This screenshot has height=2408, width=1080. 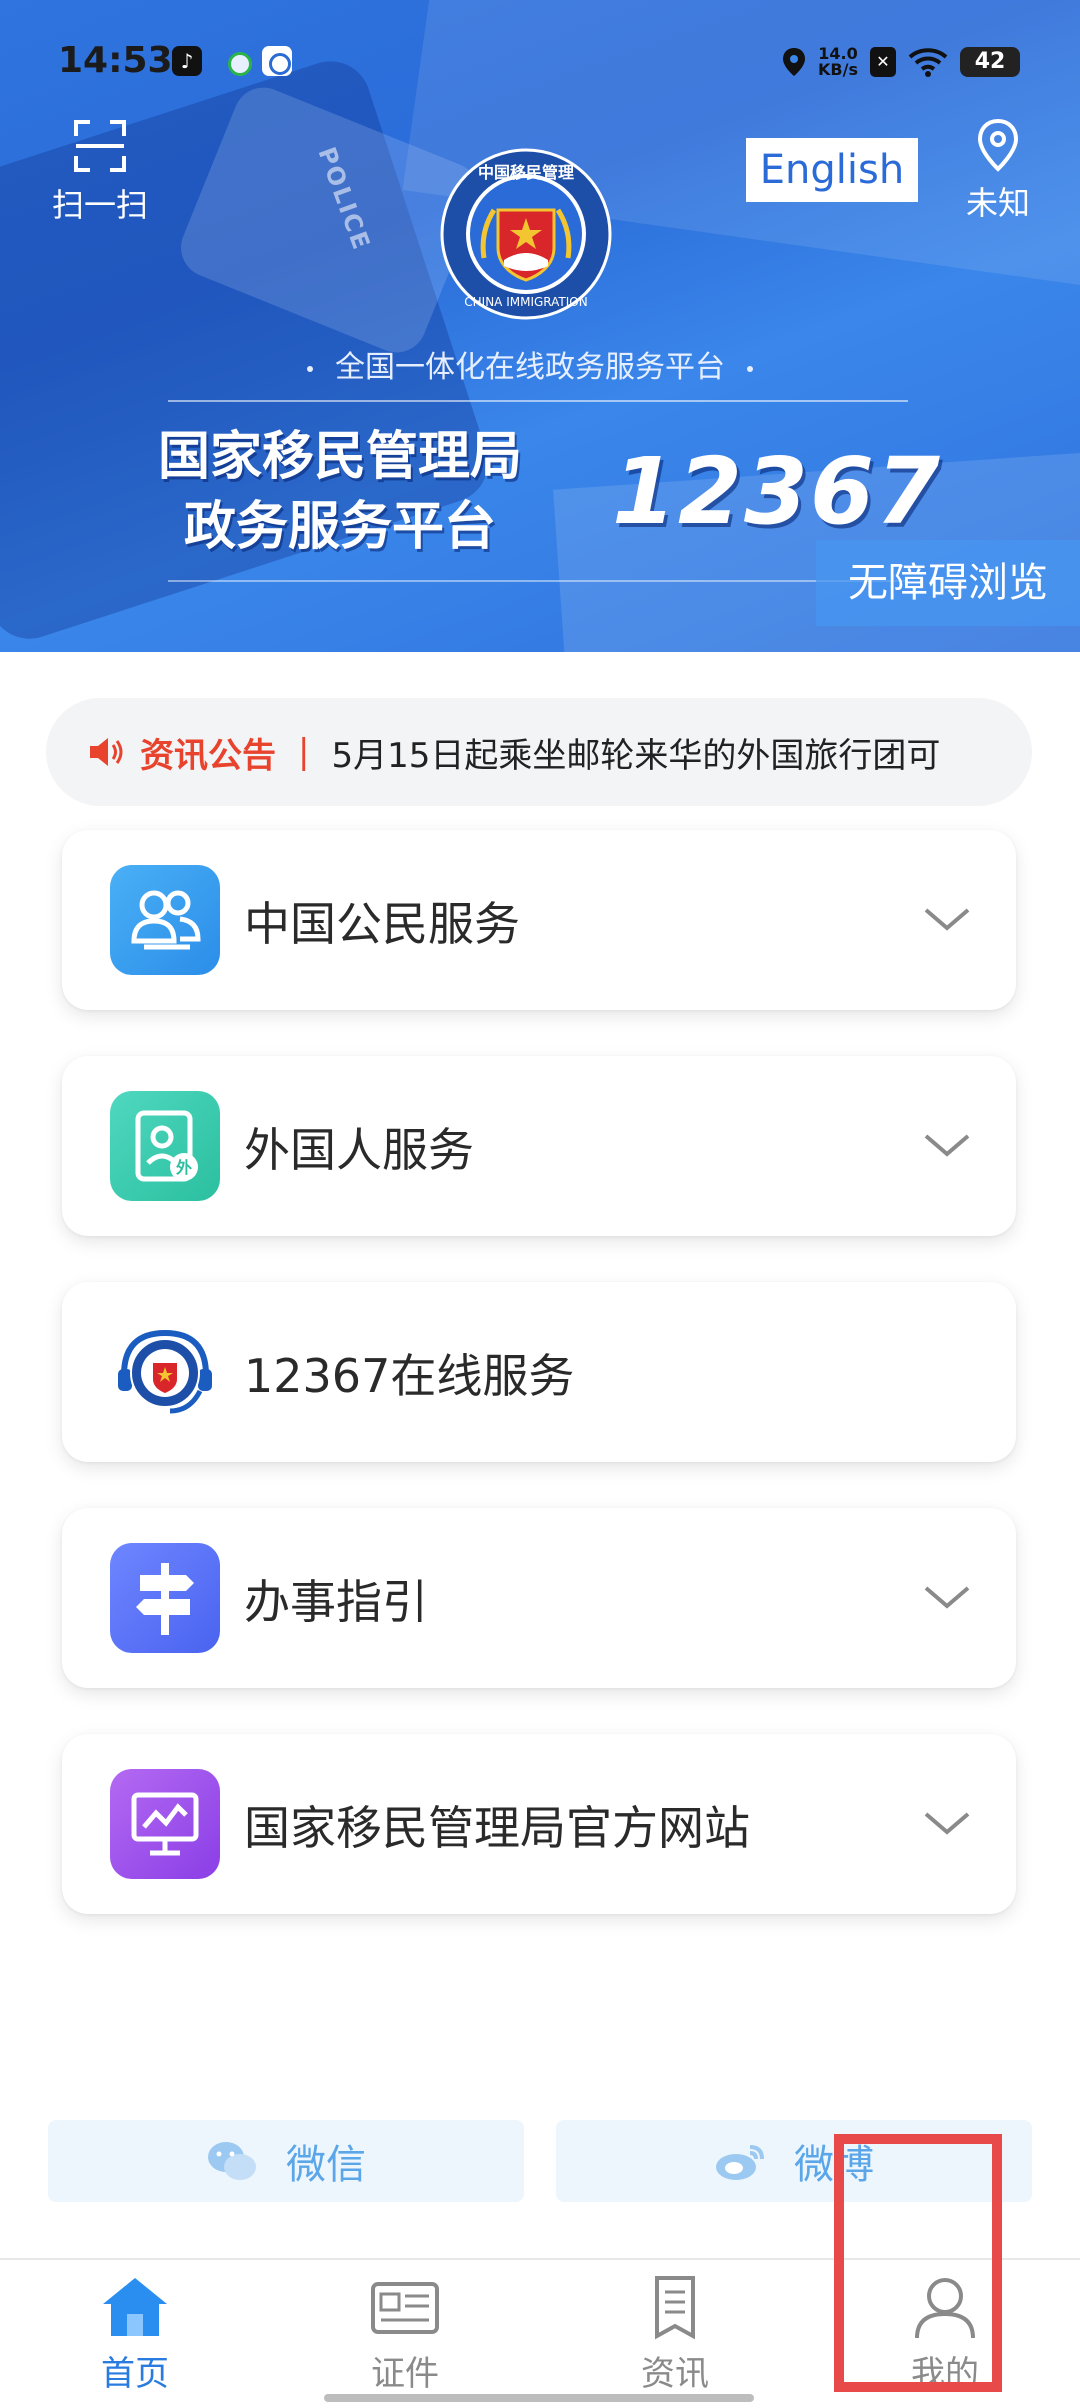 I want to click on scan-label: 扫一扫, so click(x=99, y=205).